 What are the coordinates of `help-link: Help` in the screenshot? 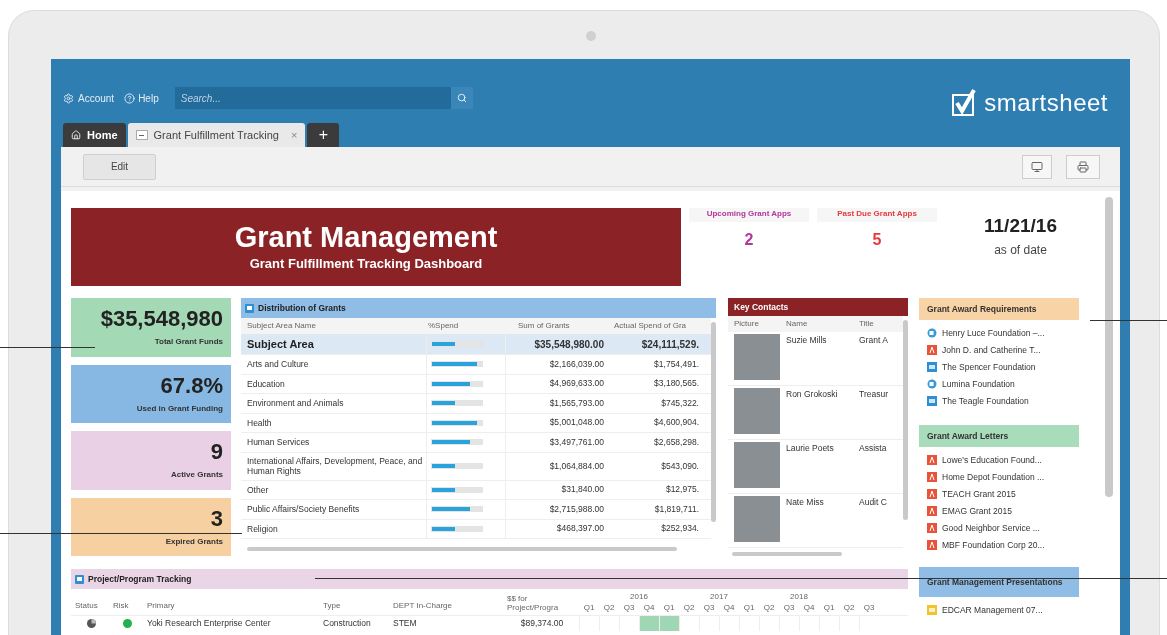 It's located at (148, 98).